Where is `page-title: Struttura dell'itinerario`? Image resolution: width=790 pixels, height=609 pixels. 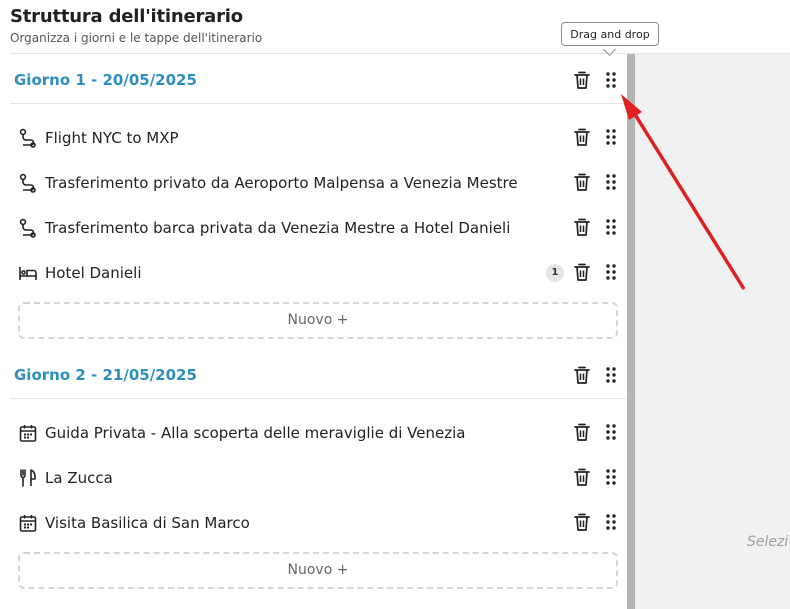 page-title: Struttura dell'itinerario is located at coordinates (126, 16).